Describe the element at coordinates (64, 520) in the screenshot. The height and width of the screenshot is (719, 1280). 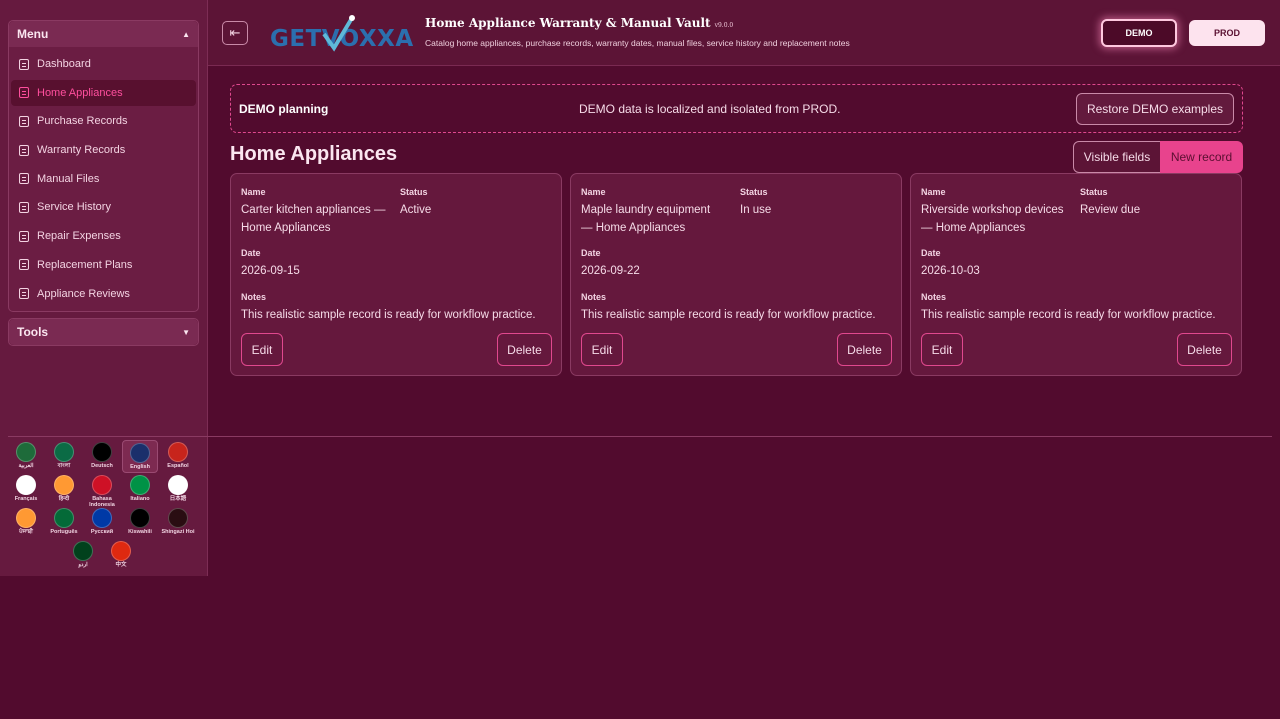
I see `language-option: Português` at that location.